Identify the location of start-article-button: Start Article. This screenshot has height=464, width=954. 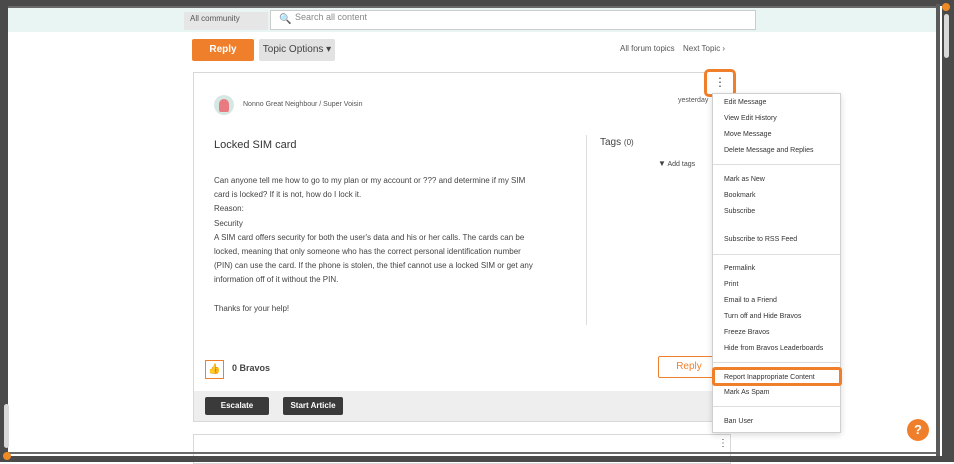
(313, 406).